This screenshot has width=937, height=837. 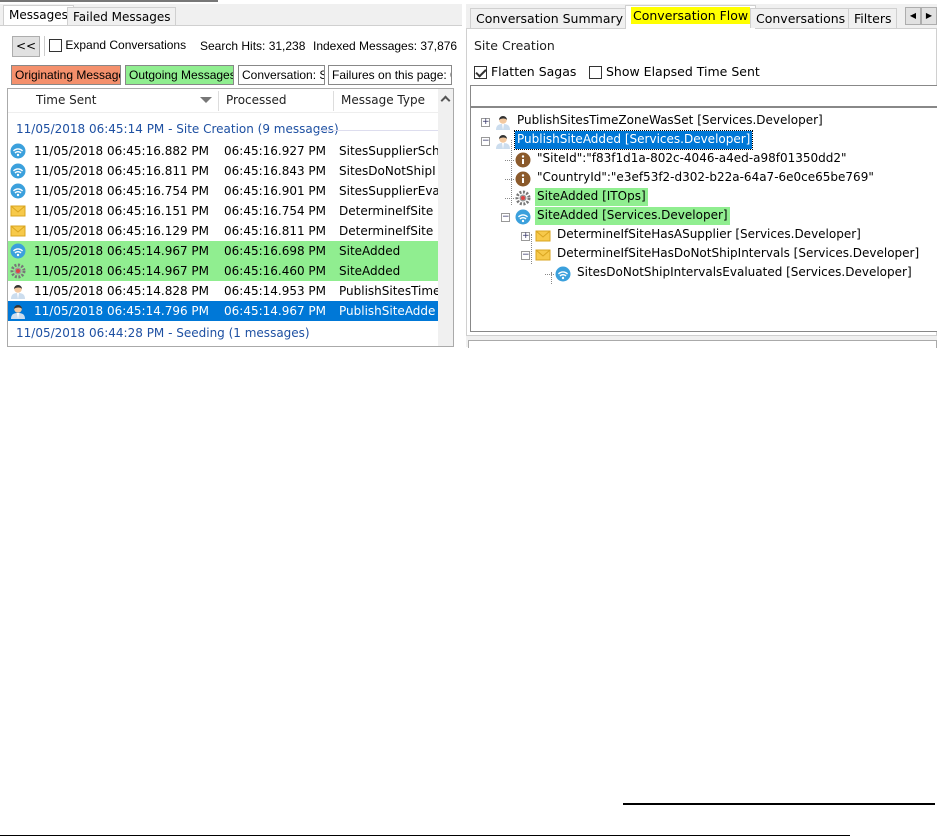 I want to click on scroll-up-icon, so click(x=445, y=100).